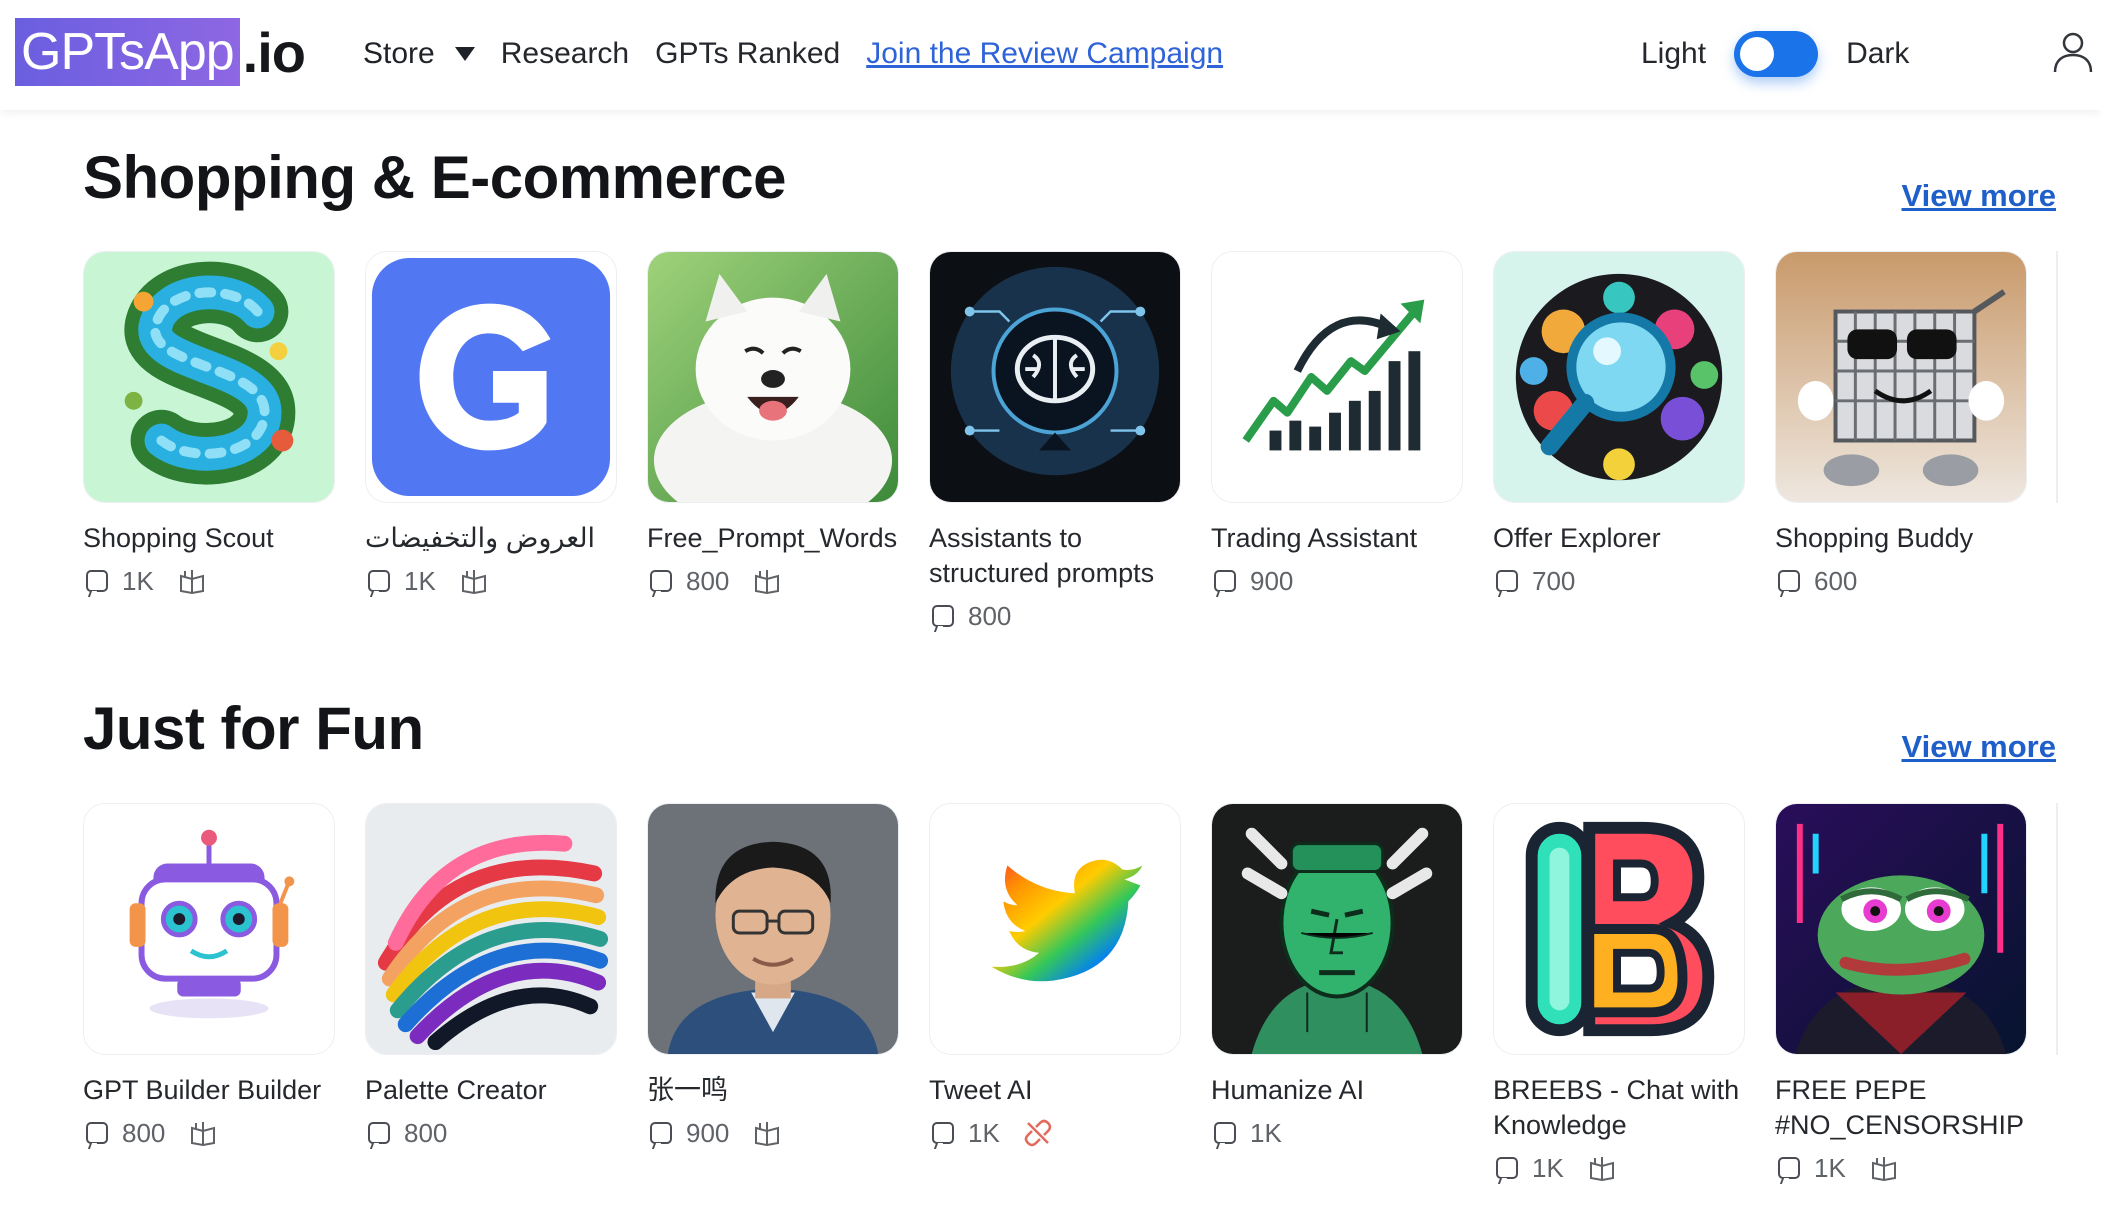 Image resolution: width=2101 pixels, height=1219 pixels. Describe the element at coordinates (1878, 53) in the screenshot. I see `theme-dark-label: Dark` at that location.